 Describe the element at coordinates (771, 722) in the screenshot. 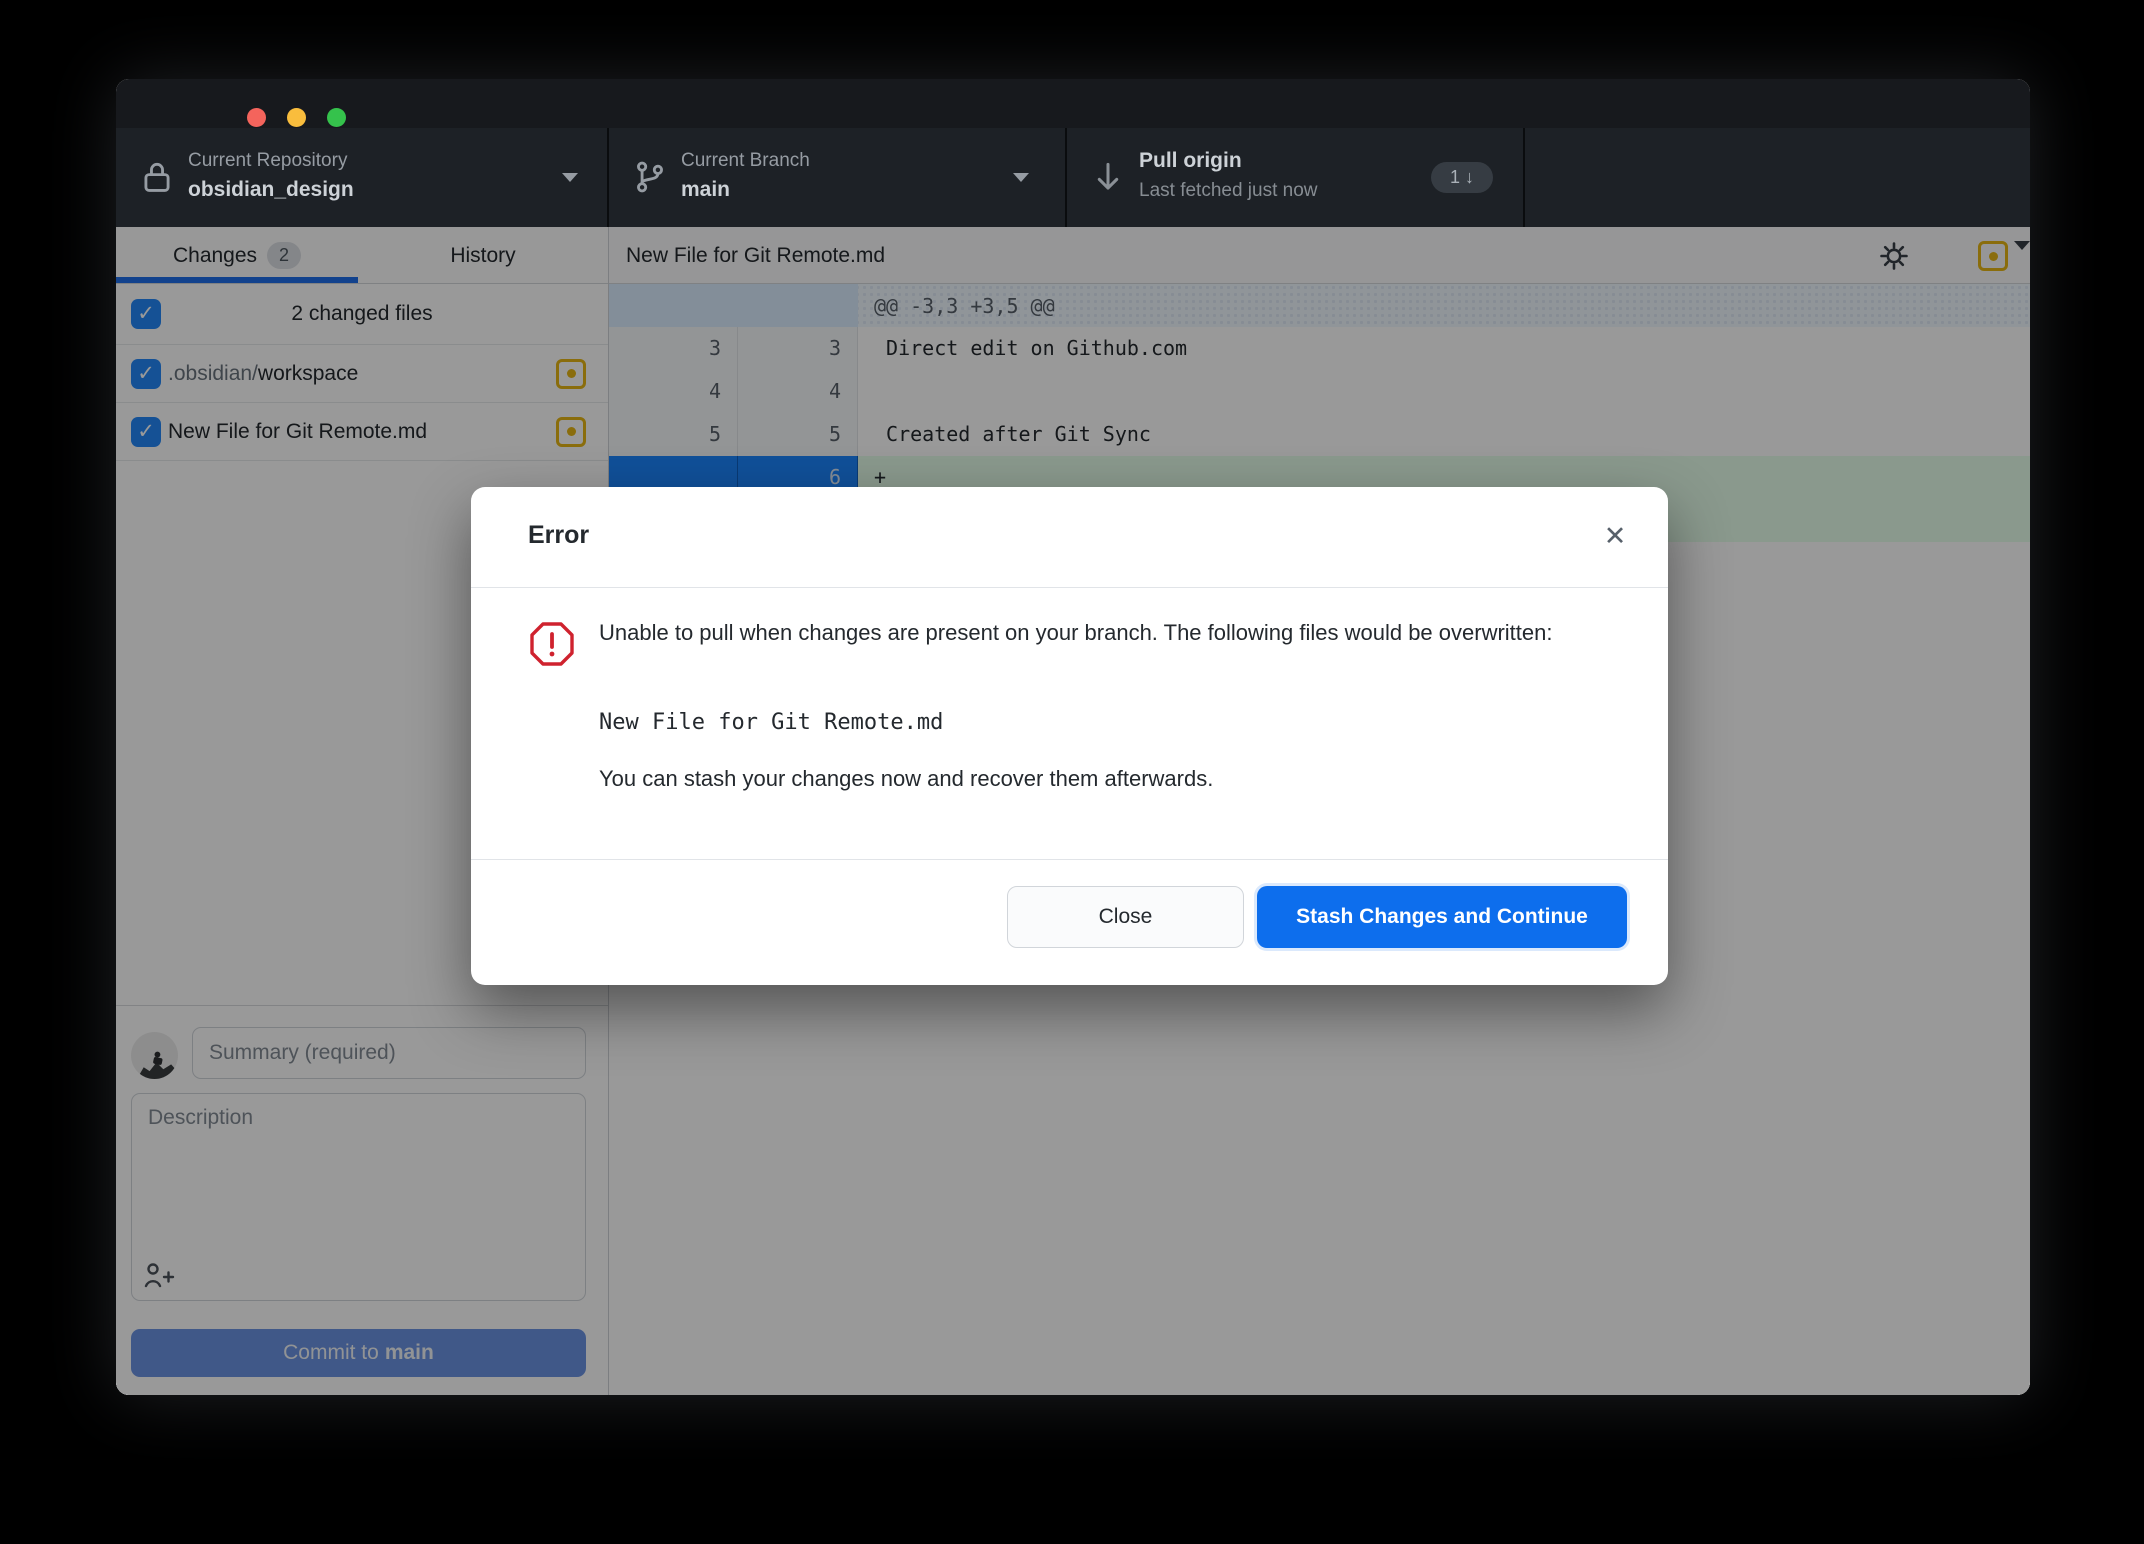

I see `error-file-name: New File for Git Remote.md` at that location.